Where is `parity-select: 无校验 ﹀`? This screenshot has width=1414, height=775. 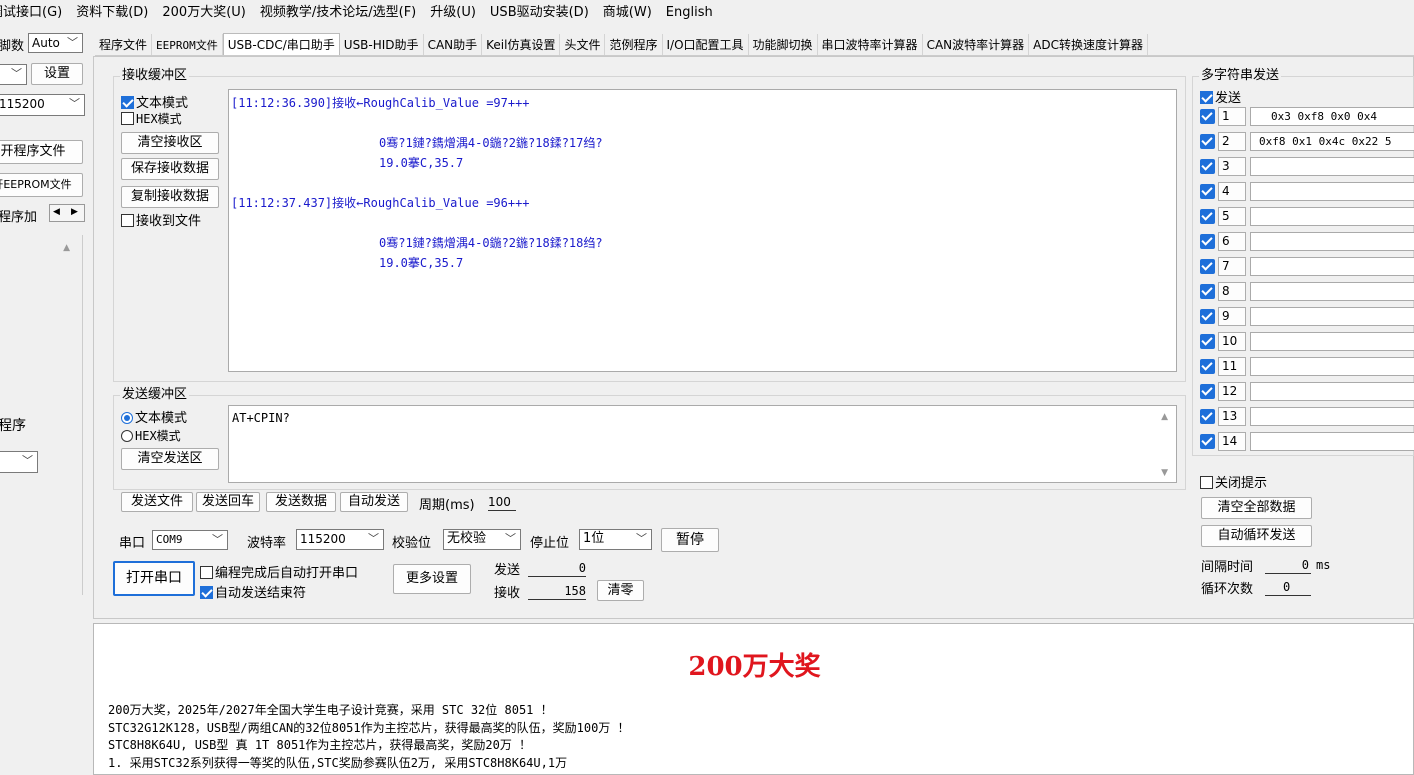 parity-select: 无校验 ﹀ is located at coordinates (482, 539).